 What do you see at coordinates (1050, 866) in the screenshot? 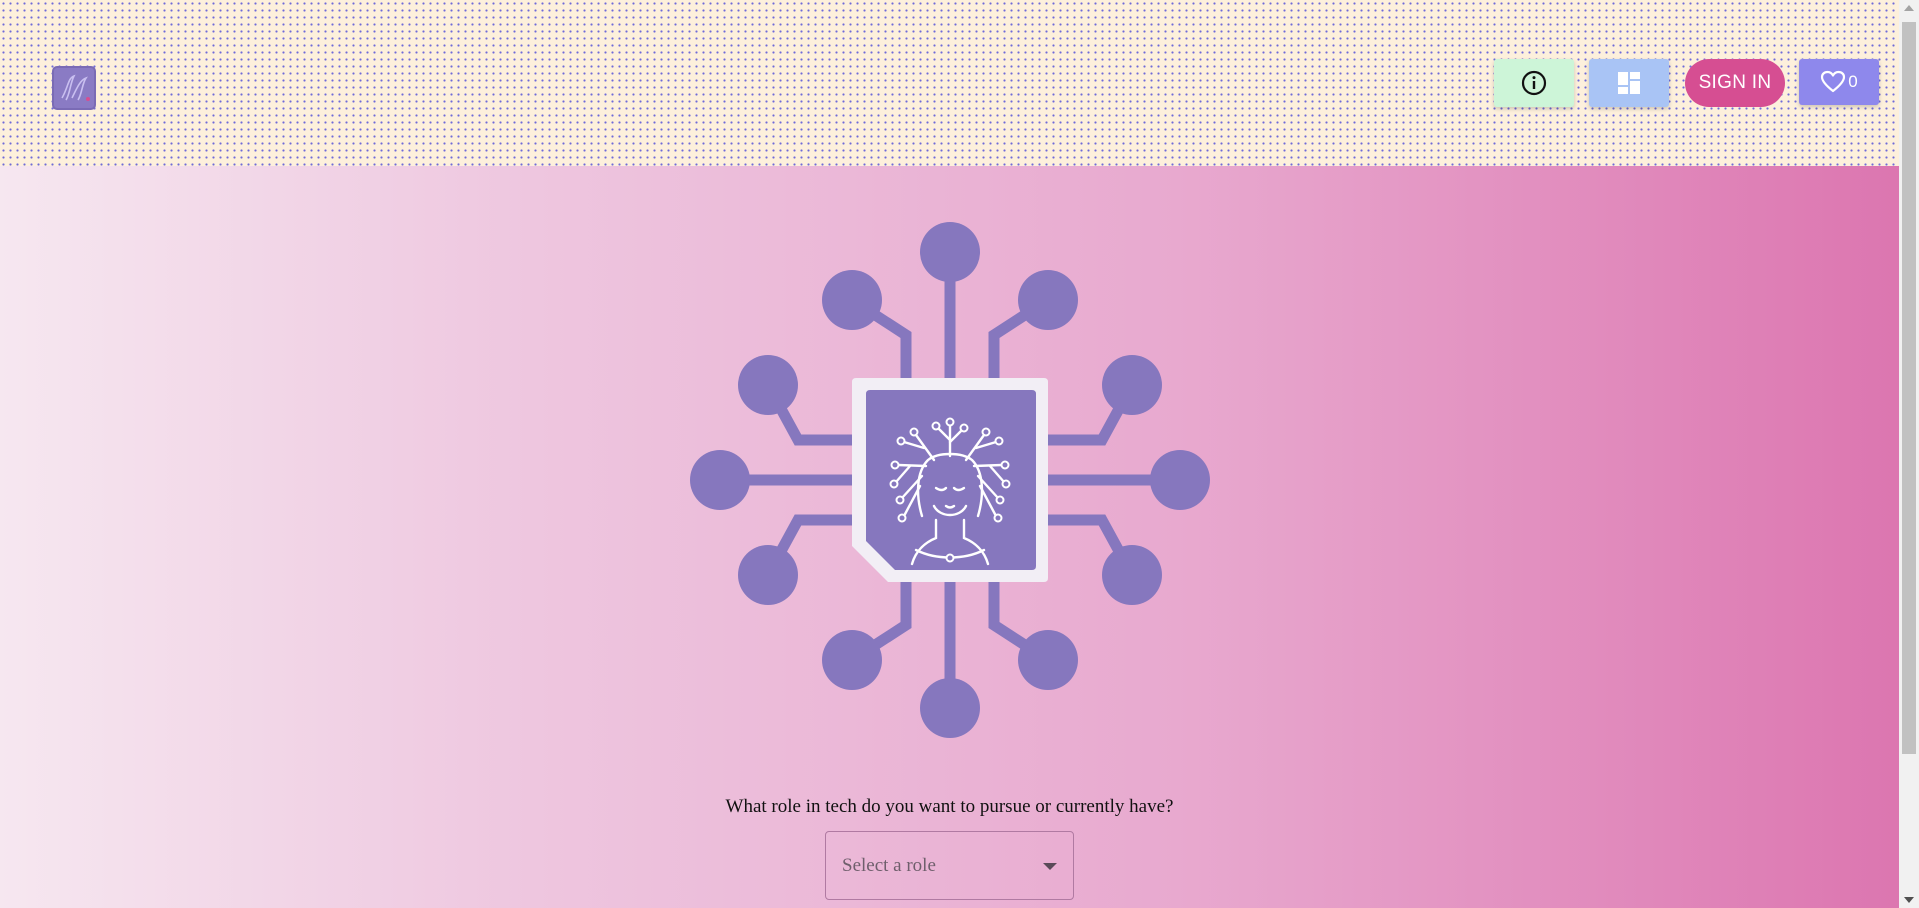
I see `caret-down-icon` at bounding box center [1050, 866].